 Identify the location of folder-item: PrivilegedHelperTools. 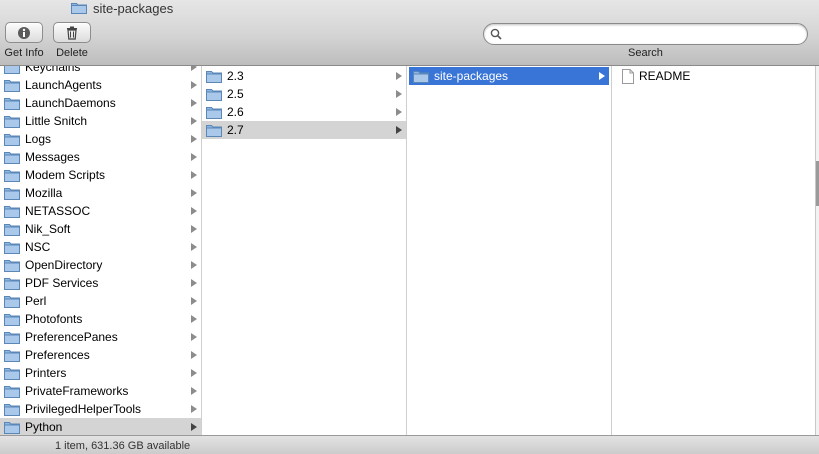
(100, 409).